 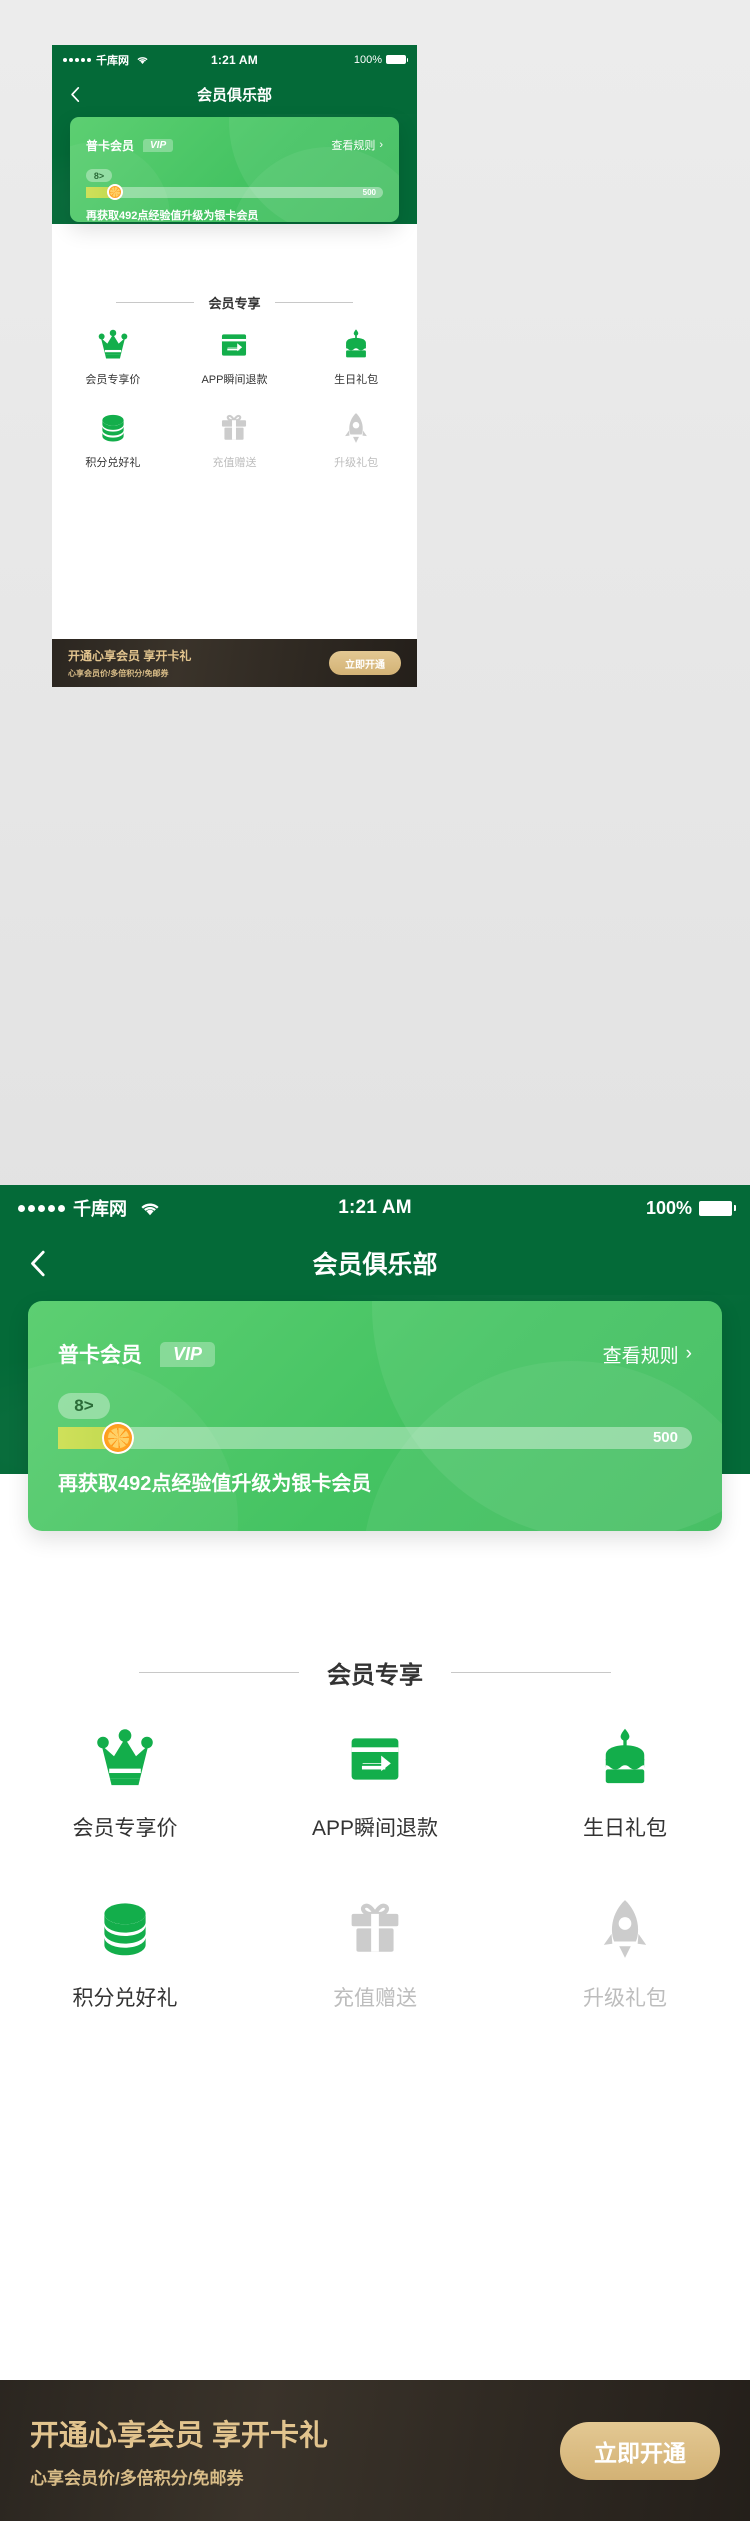 I want to click on orange-slice-icon, so click(x=114, y=192).